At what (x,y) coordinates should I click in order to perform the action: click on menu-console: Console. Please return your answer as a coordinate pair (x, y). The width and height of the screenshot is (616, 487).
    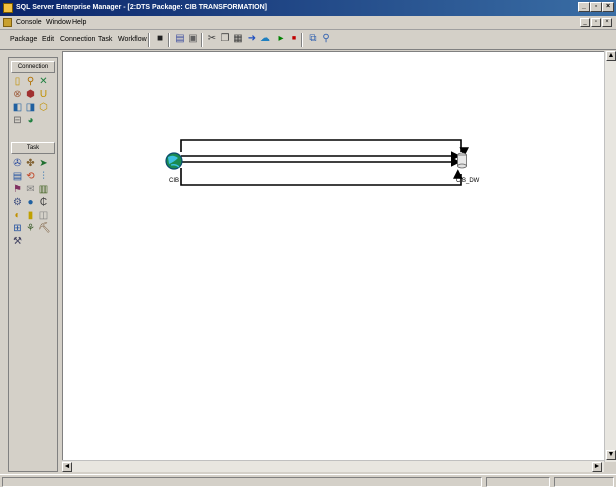
    Looking at the image, I should click on (29, 22).